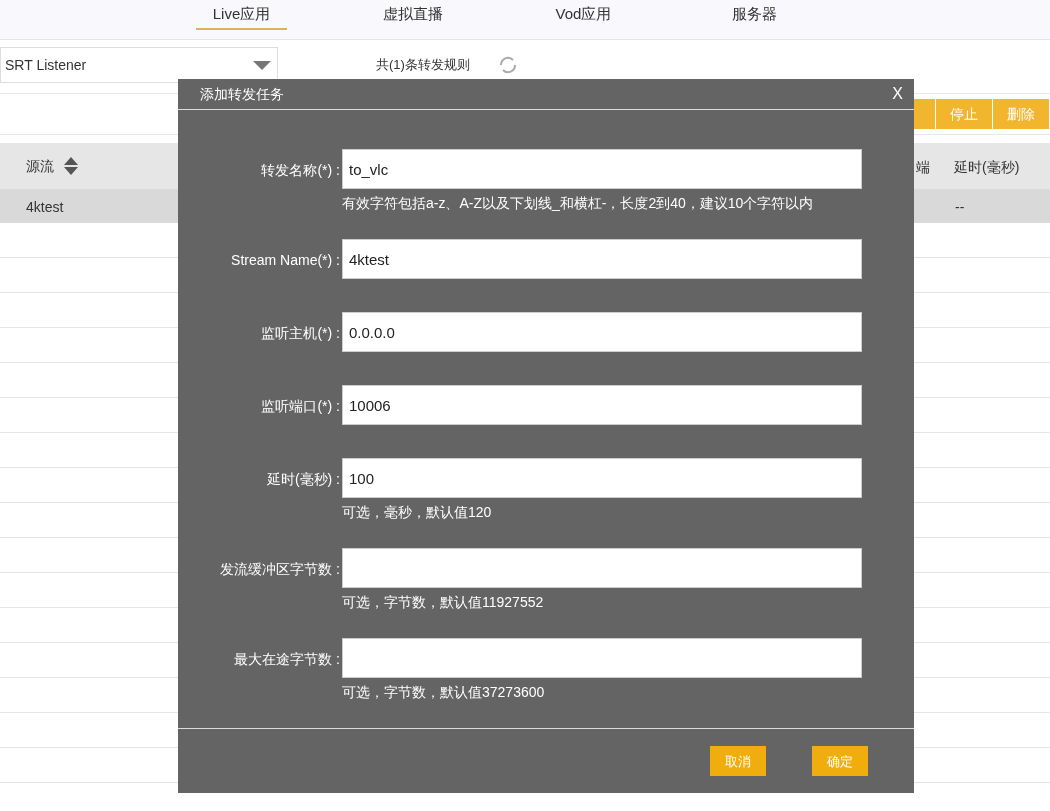 The width and height of the screenshot is (1050, 811). Describe the element at coordinates (602, 332) in the screenshot. I see `input-field: 0.0.0.0` at that location.